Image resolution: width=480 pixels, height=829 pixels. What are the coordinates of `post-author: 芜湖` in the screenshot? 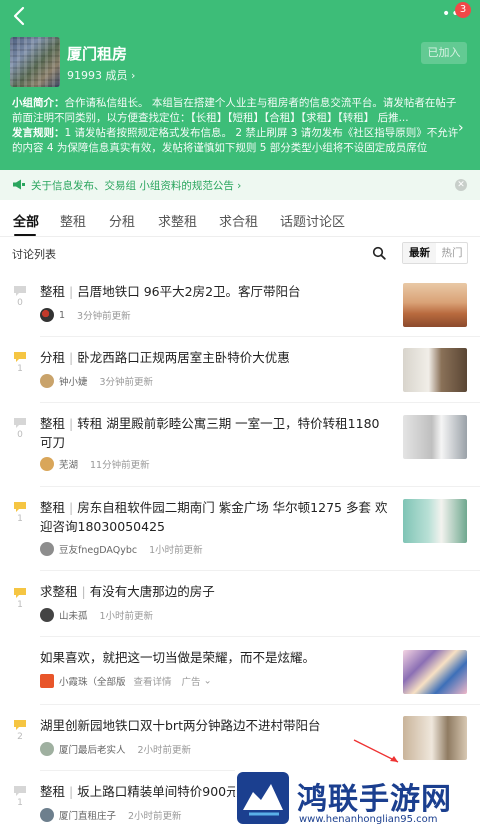 It's located at (68, 465).